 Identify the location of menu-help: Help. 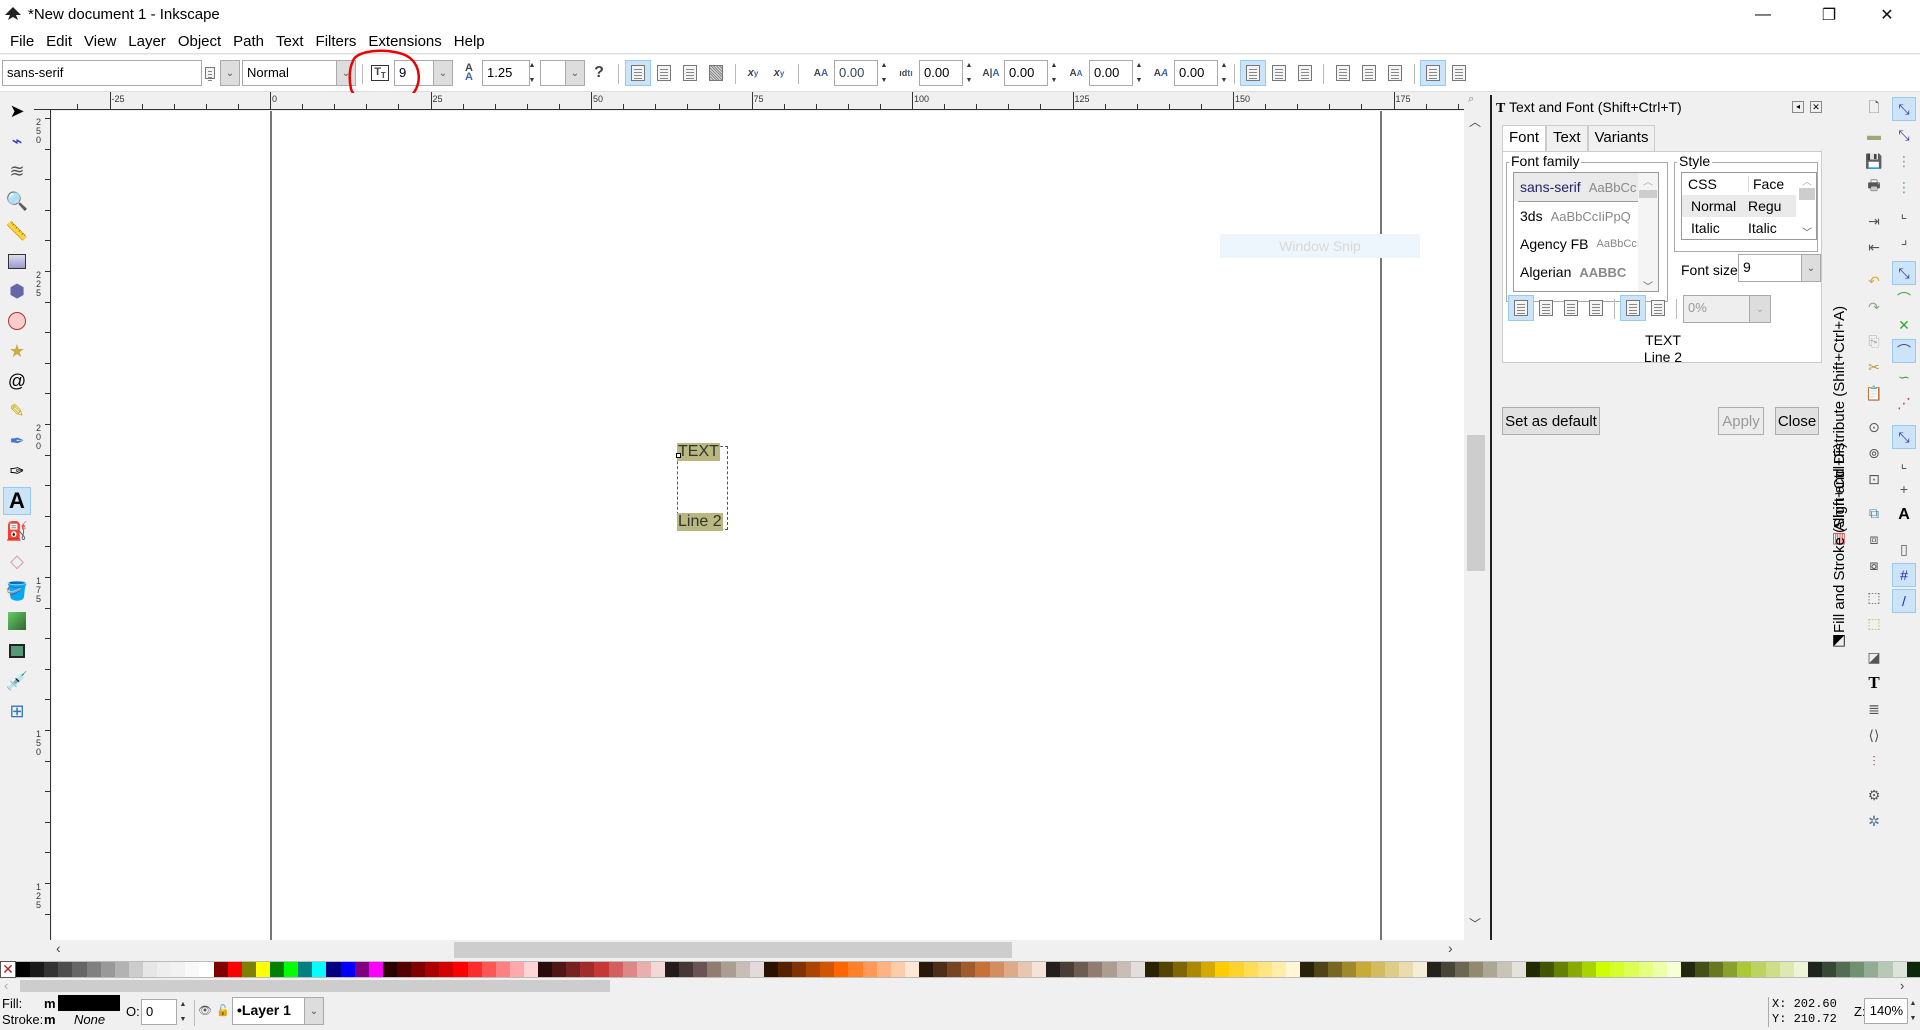
(469, 41).